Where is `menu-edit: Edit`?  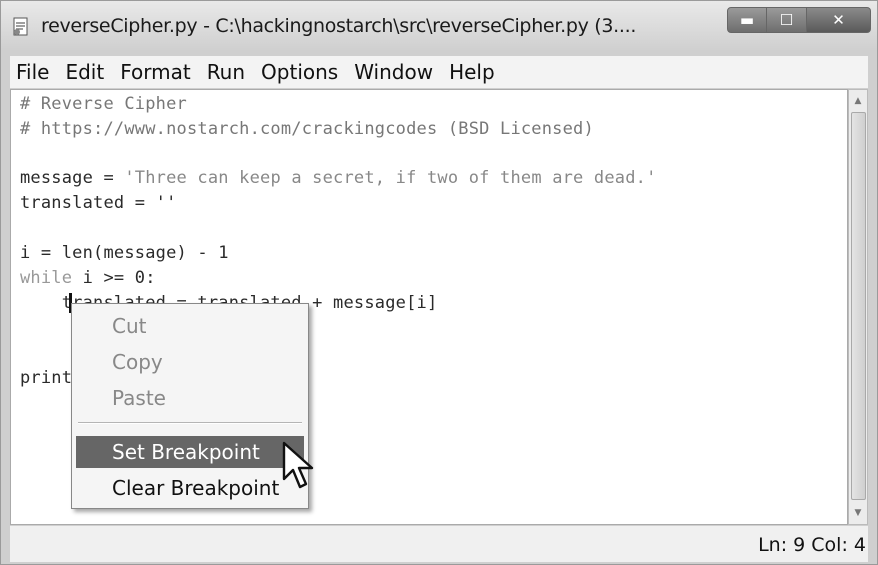
menu-edit: Edit is located at coordinates (84, 72).